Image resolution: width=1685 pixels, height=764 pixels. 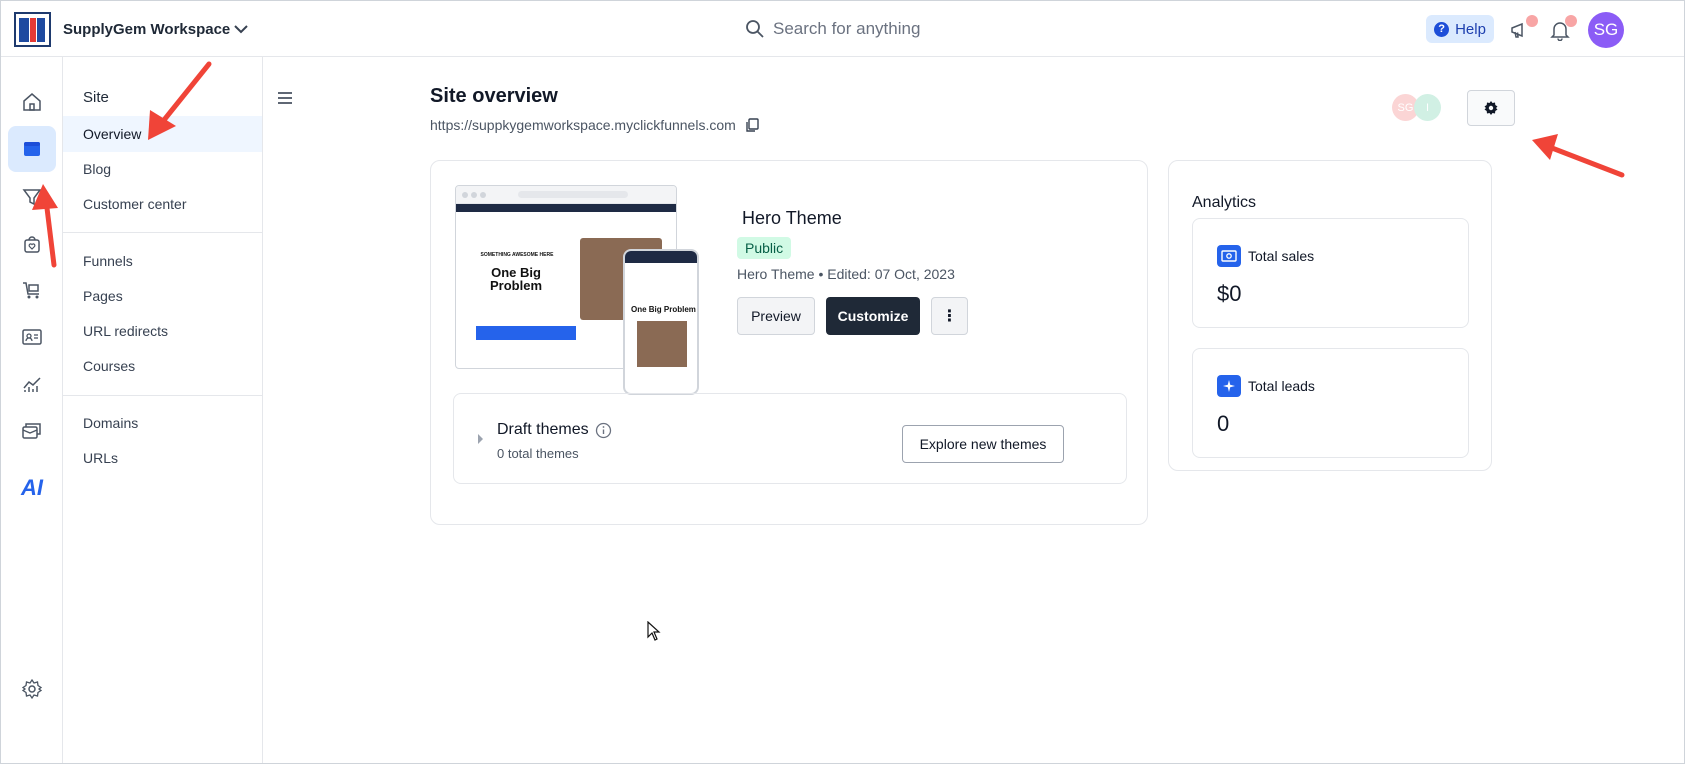 I want to click on page-title: Site overview, so click(x=494, y=96).